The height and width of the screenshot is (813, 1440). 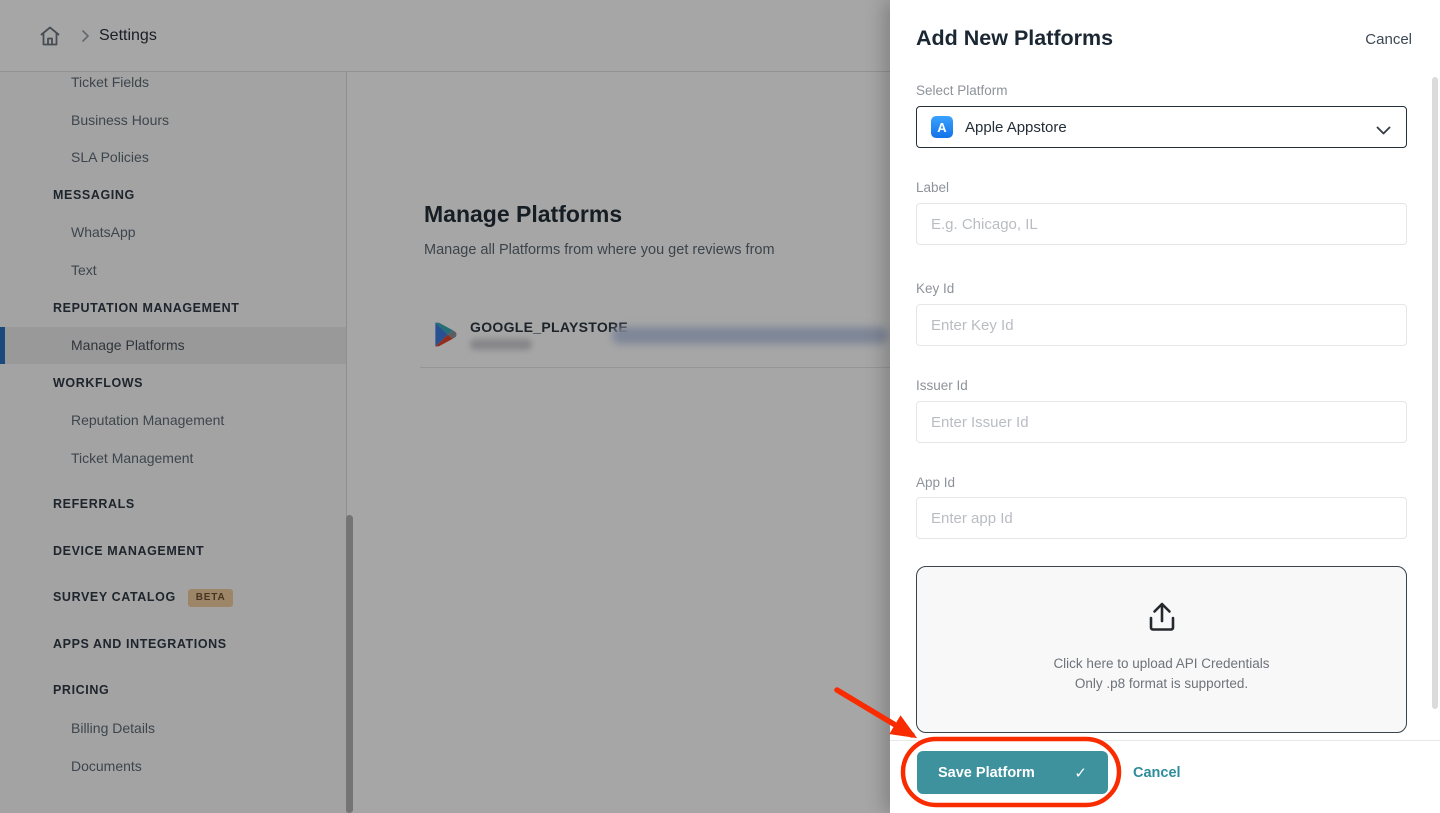 What do you see at coordinates (1161, 325) in the screenshot?
I see `key-id-input` at bounding box center [1161, 325].